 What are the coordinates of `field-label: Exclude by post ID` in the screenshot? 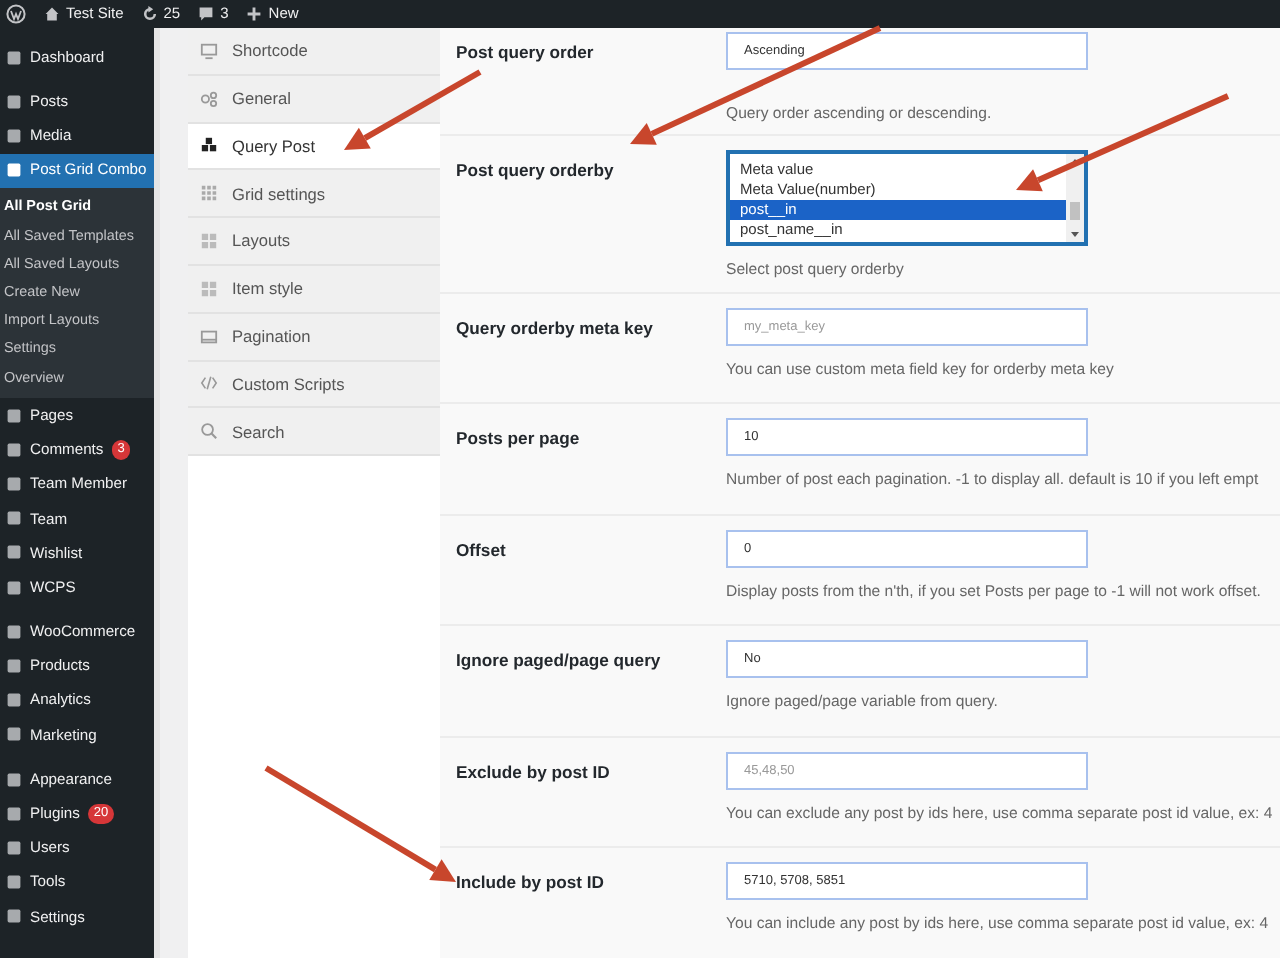 It's located at (534, 772).